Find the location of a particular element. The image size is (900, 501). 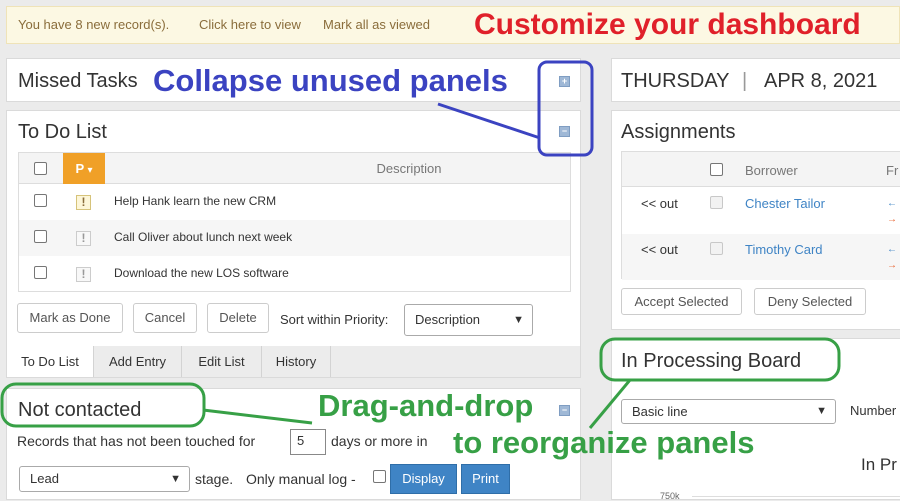

collapse-pointer-line is located at coordinates (489, 121).